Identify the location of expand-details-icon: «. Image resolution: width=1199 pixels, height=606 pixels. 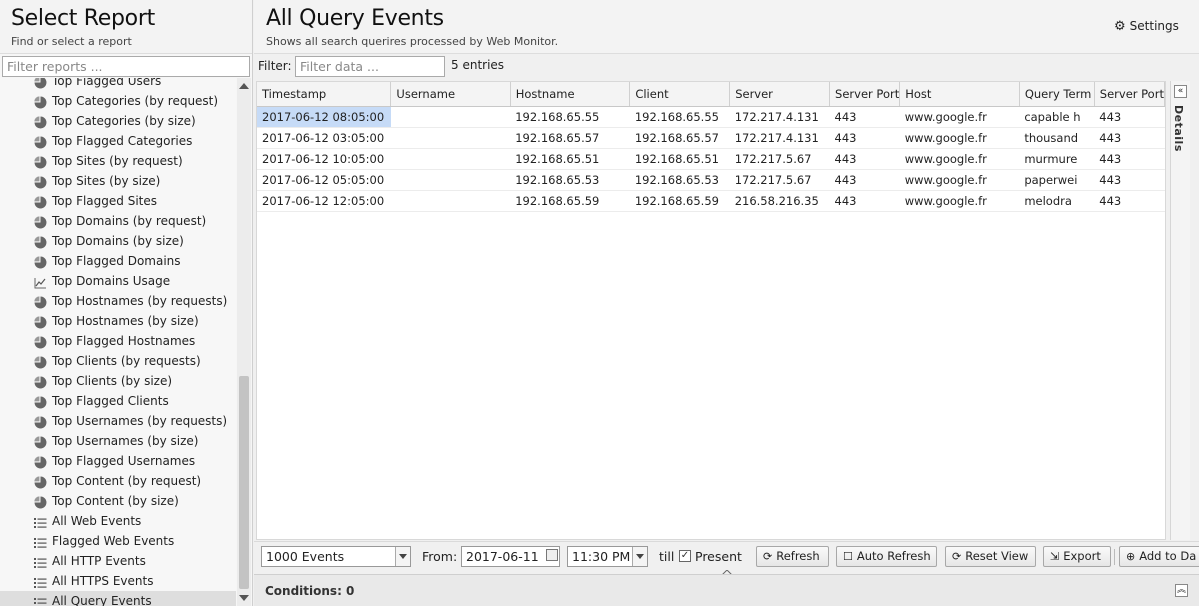
(1180, 91).